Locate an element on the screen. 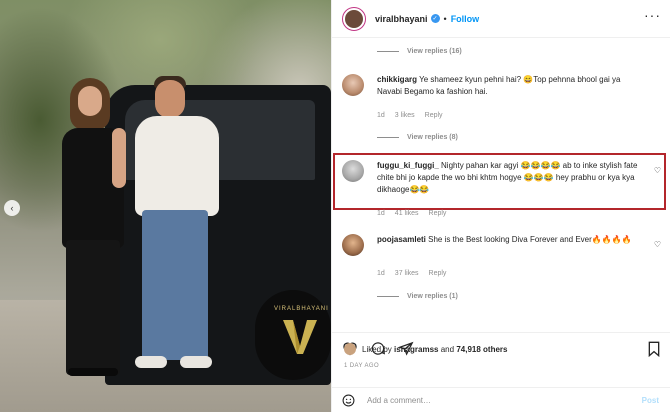  commenter-username: poojasamleti is located at coordinates (401, 239).